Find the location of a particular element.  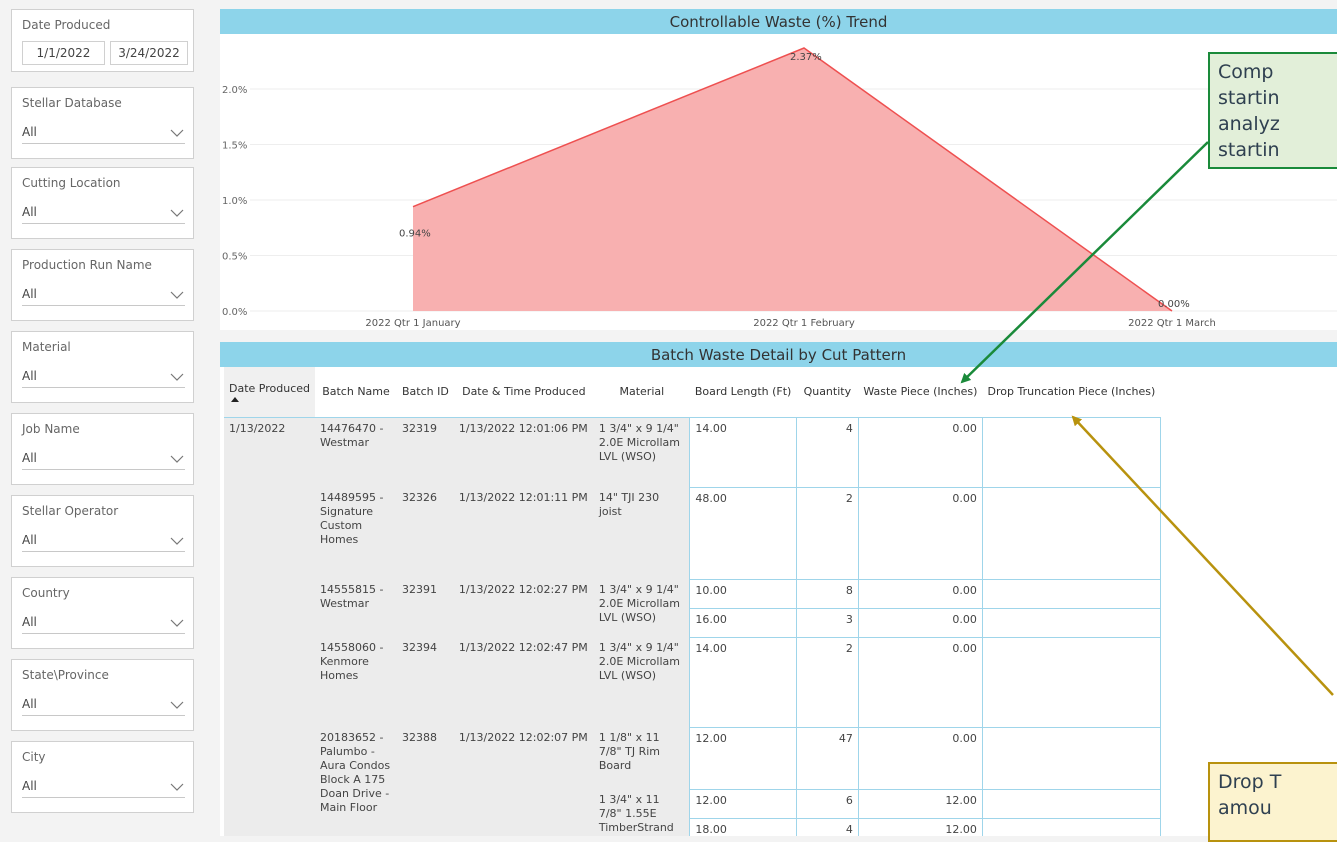

filter-label: Job Name is located at coordinates (51, 429).